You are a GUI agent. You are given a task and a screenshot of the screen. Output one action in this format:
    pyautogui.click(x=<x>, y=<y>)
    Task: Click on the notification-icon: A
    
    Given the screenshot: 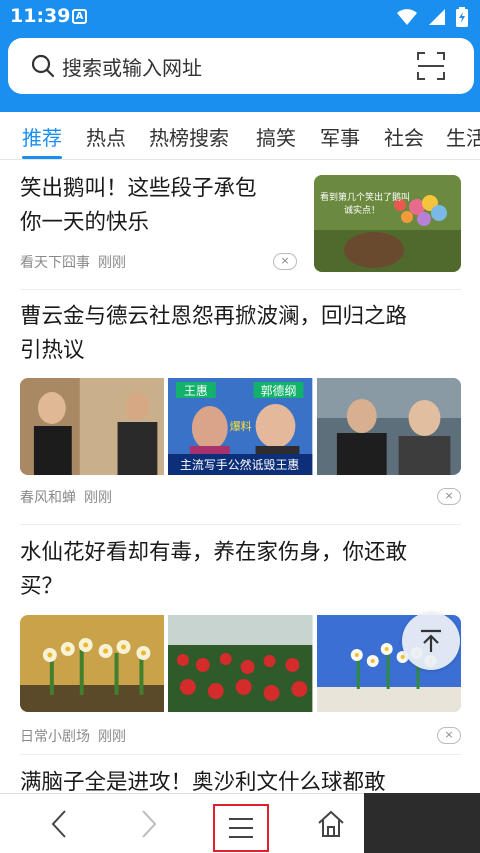 What is the action you would take?
    pyautogui.click(x=79, y=16)
    